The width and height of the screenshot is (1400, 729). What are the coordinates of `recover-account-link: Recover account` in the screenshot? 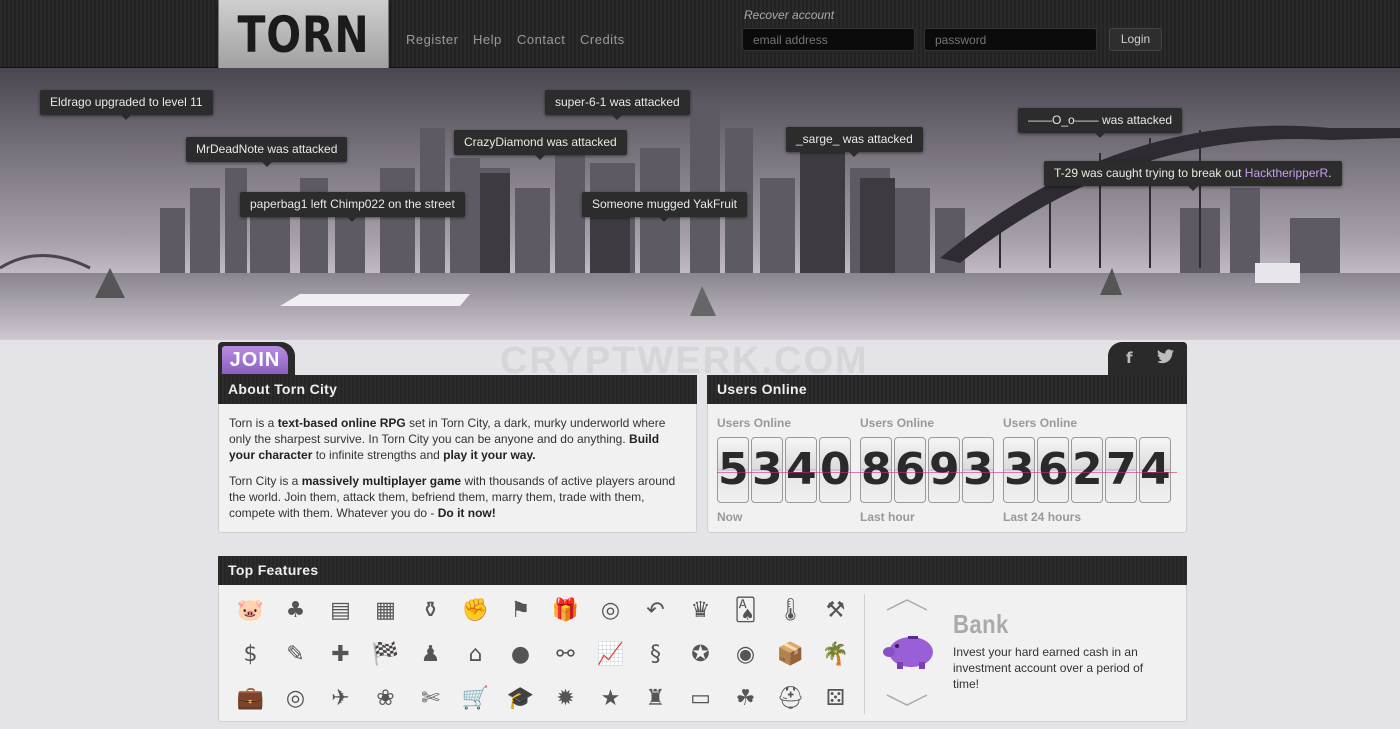 It's located at (789, 15).